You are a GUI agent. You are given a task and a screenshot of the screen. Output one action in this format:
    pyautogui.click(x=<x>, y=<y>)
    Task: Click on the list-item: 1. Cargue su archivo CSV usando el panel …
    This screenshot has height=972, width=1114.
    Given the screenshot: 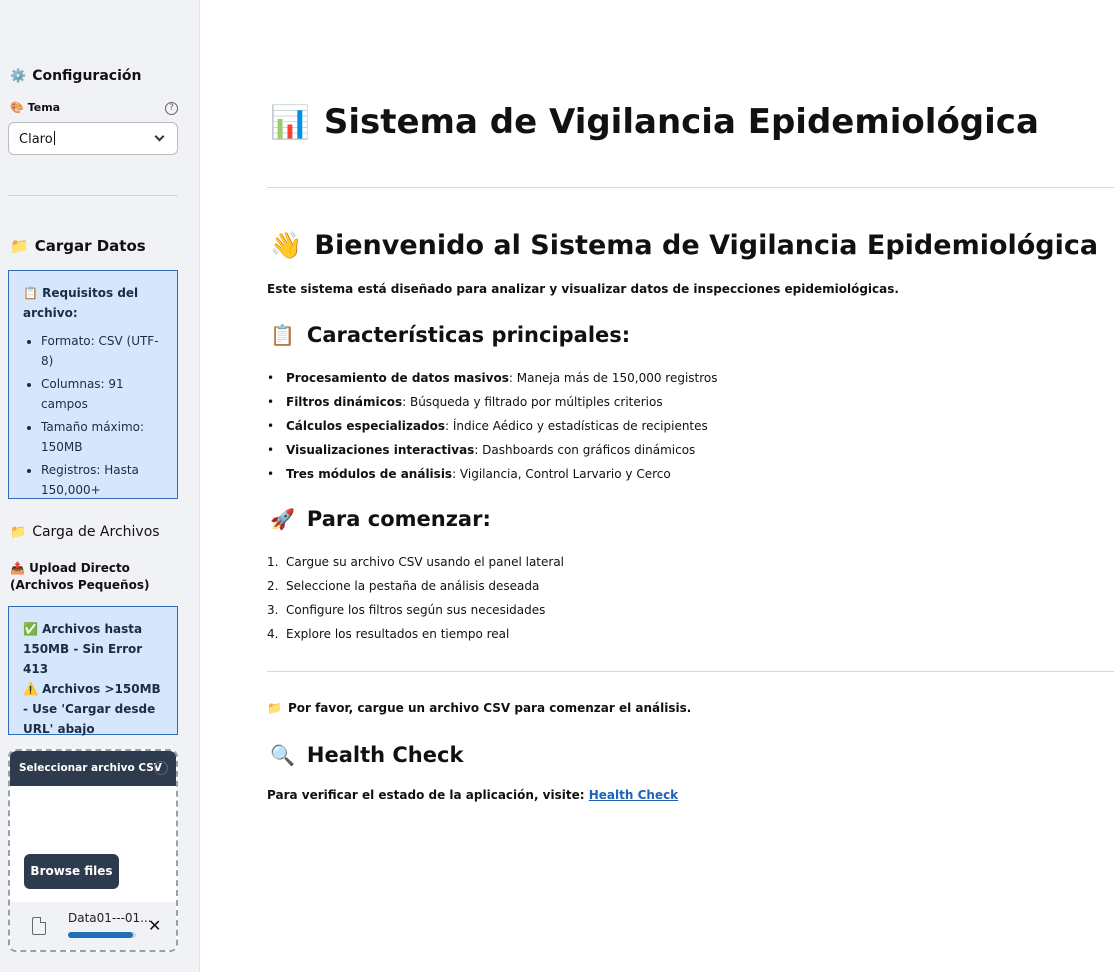 What is the action you would take?
    pyautogui.click(x=416, y=562)
    